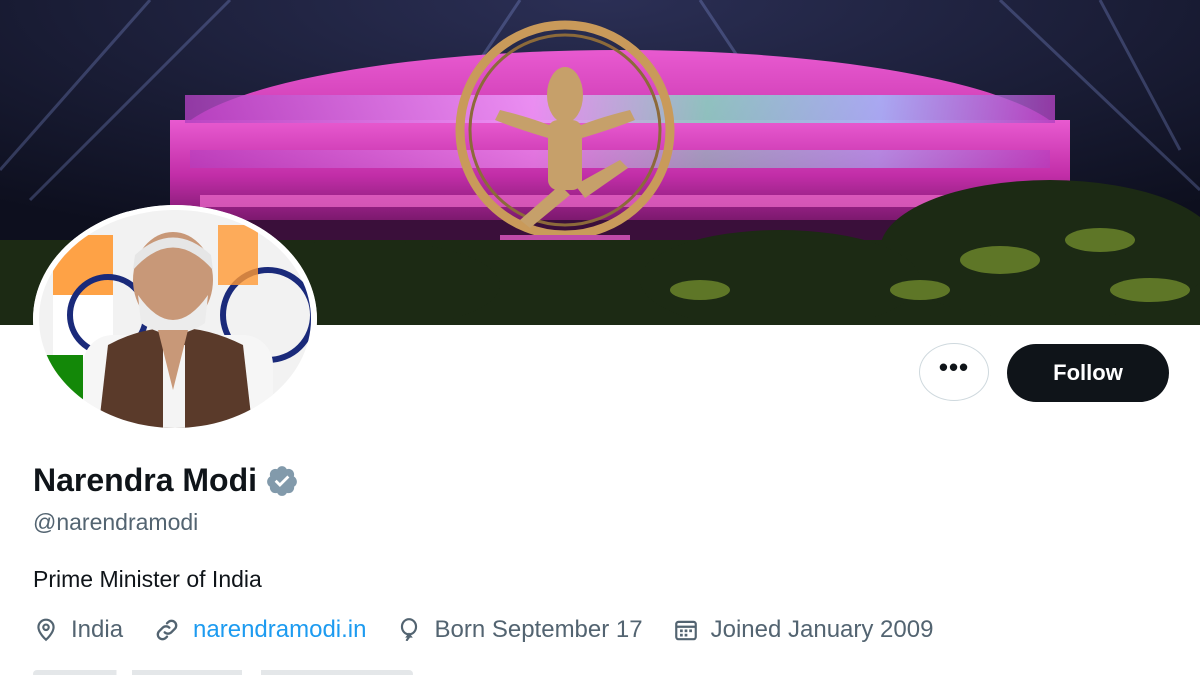 This screenshot has height=675, width=1200. What do you see at coordinates (409, 629) in the screenshot?
I see `balloon-icon` at bounding box center [409, 629].